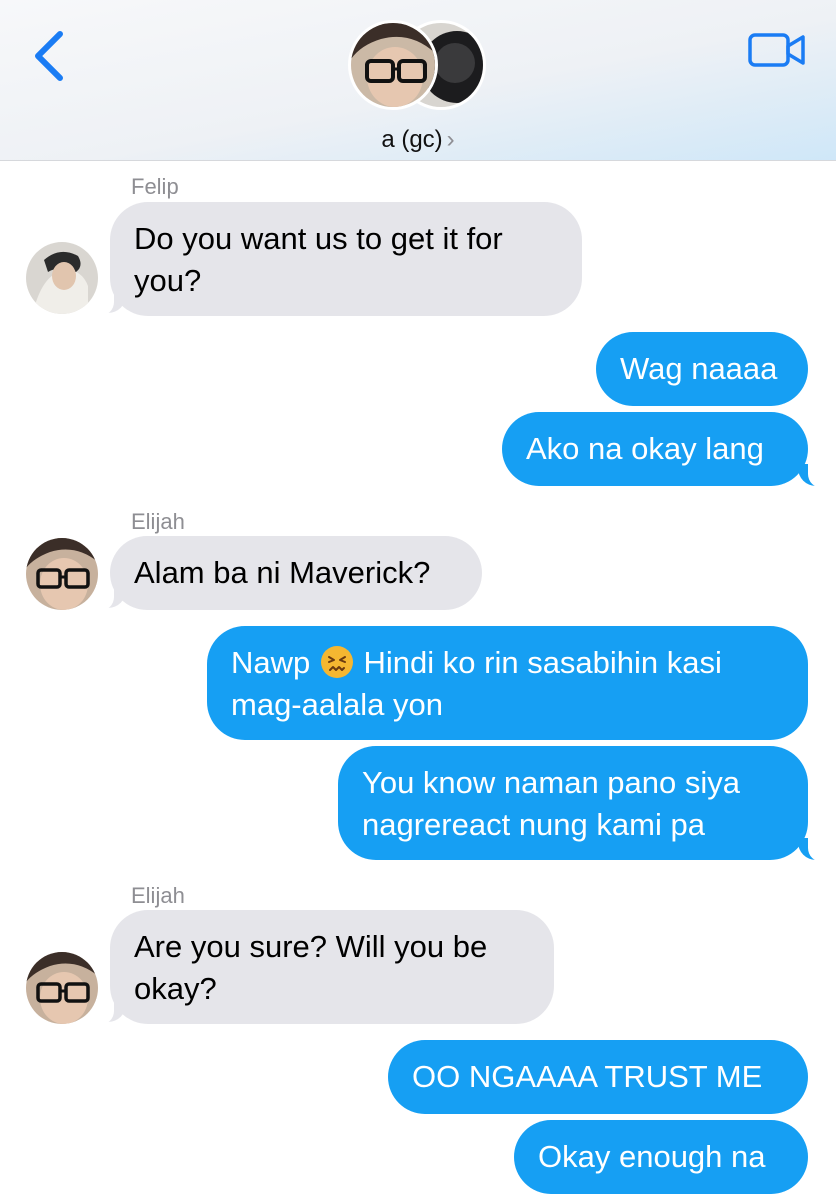 This screenshot has height=1200, width=836. I want to click on conversation-title-text: a (gc), so click(412, 139).